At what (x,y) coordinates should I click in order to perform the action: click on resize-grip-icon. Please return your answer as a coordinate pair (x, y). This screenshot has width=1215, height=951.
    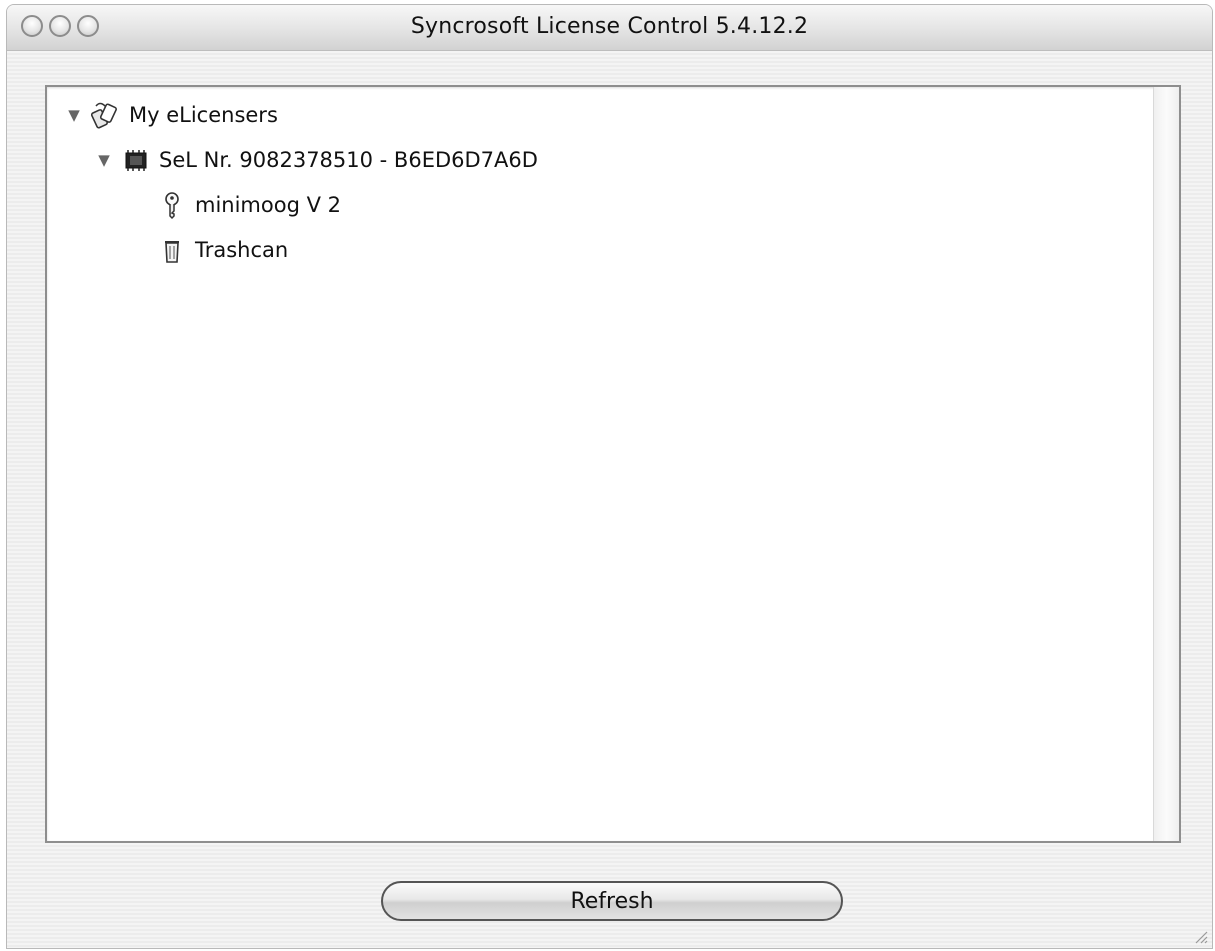
    Looking at the image, I should click on (1199, 935).